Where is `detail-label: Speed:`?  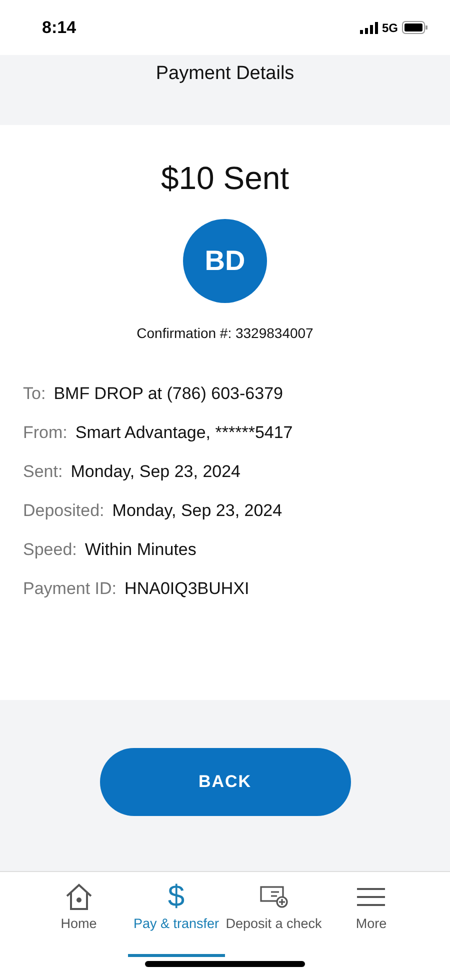 detail-label: Speed: is located at coordinates (50, 550).